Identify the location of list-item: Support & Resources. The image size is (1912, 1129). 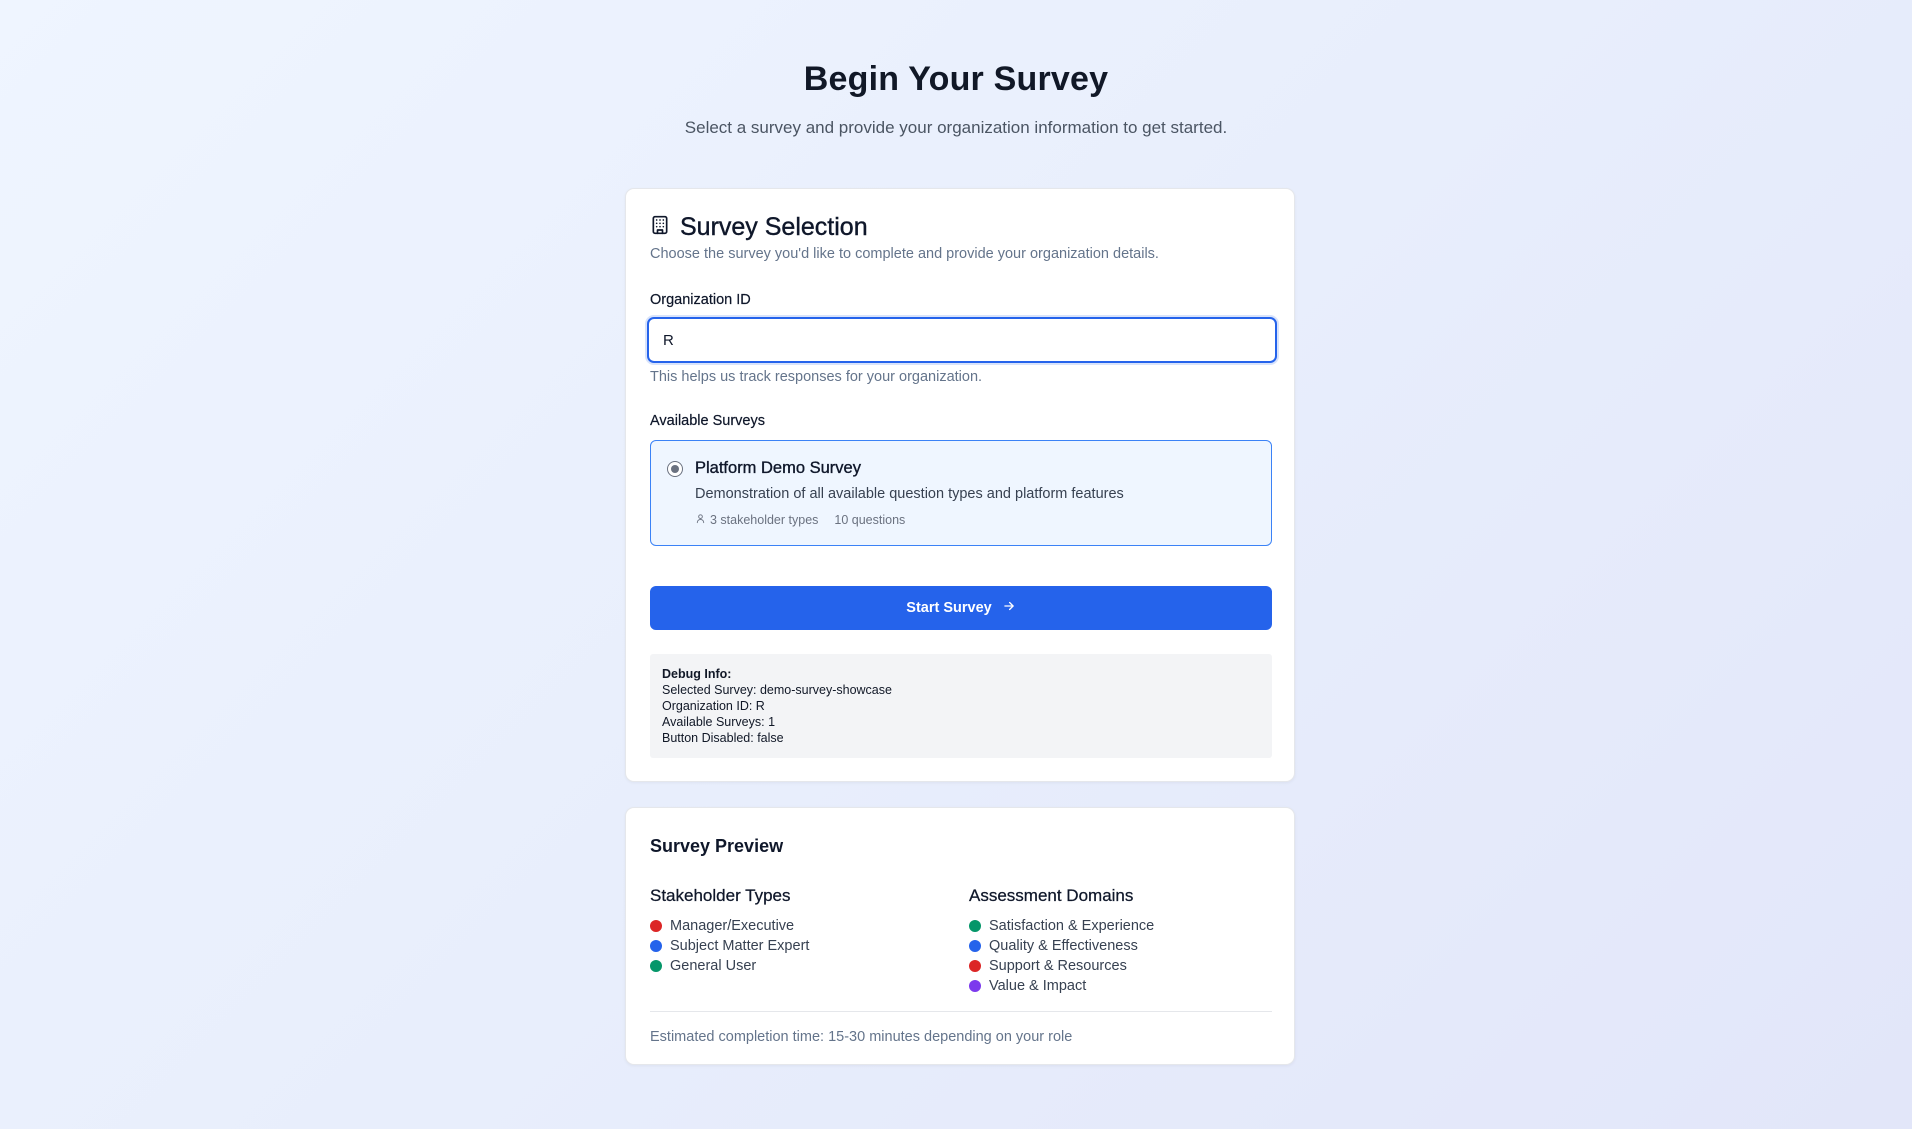
(1119, 966).